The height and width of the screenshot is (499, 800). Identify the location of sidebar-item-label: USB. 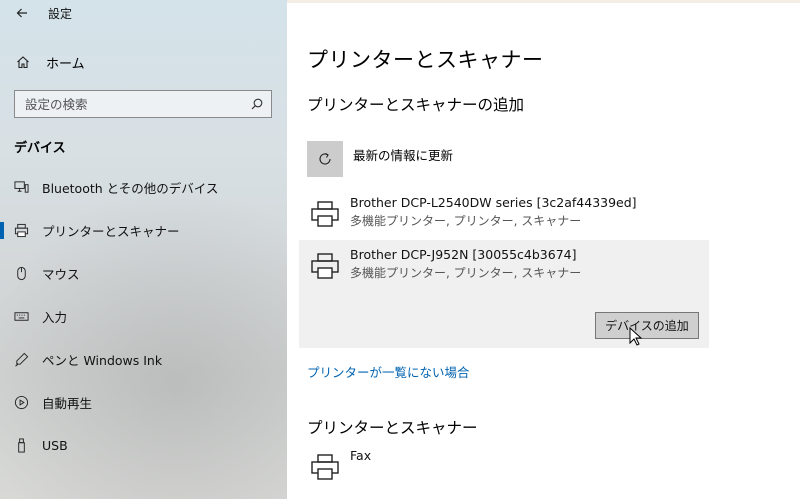
(55, 445).